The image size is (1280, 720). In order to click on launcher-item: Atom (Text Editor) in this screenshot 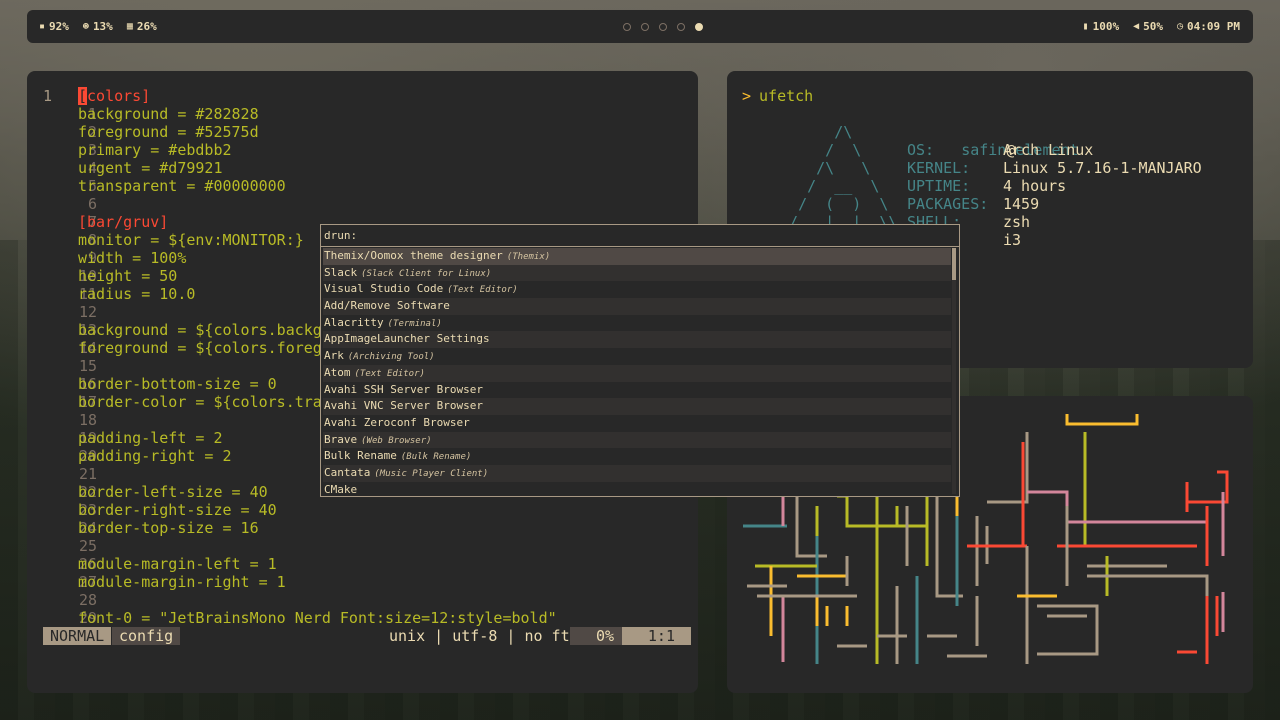, I will do `click(637, 373)`.